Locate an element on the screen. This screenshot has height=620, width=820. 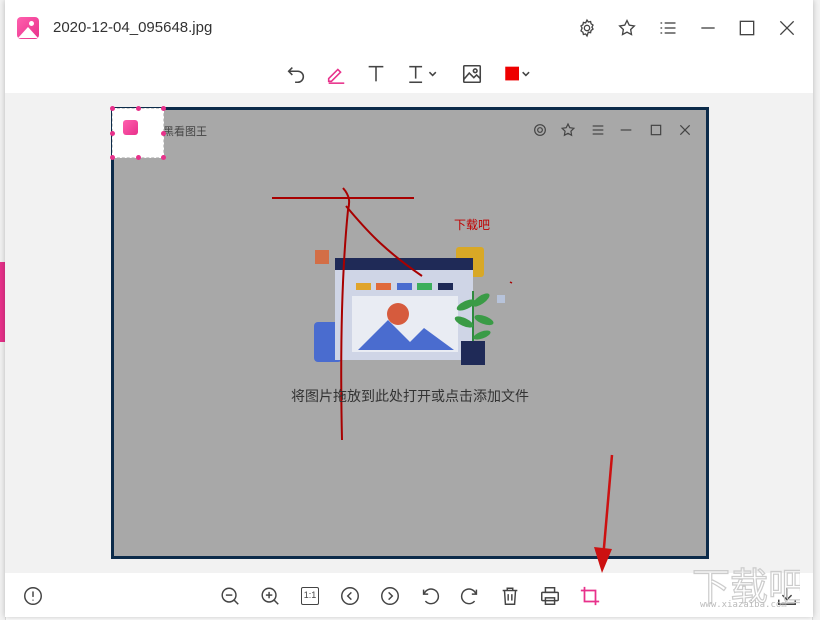
info-icon is located at coordinates (33, 596).